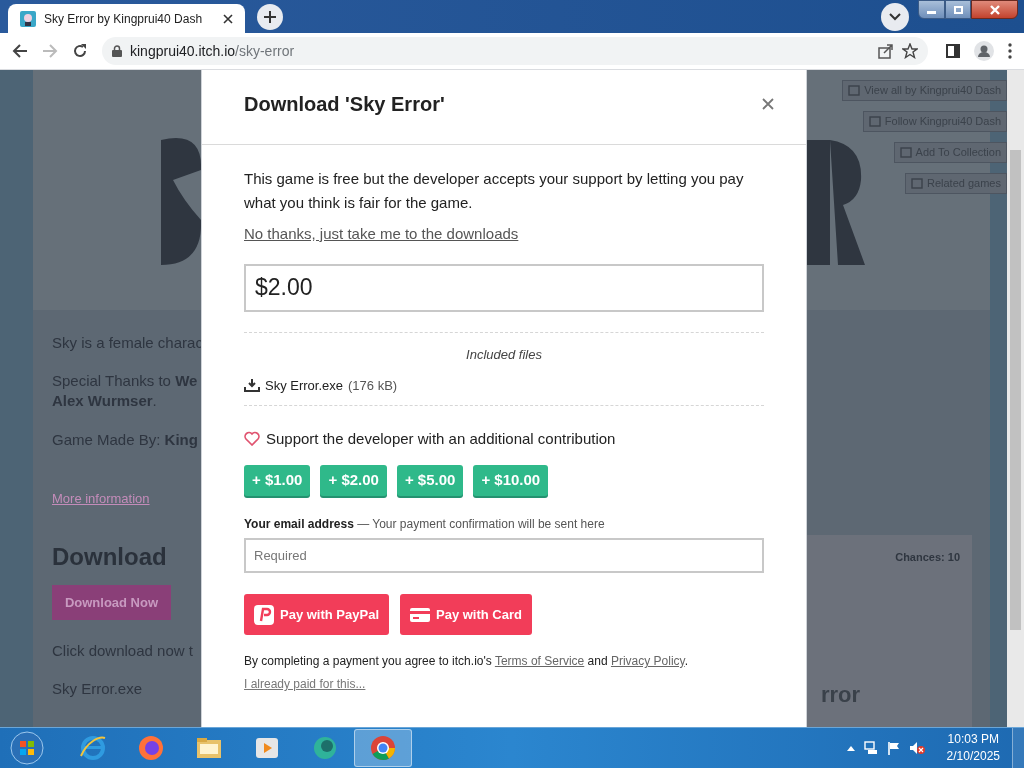  What do you see at coordinates (647, 661) in the screenshot?
I see `privacy-link: Privacy Policy` at bounding box center [647, 661].